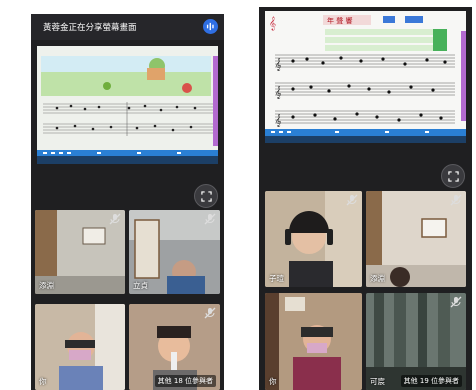 The height and width of the screenshot is (390, 476). What do you see at coordinates (210, 26) in the screenshot?
I see `audio-icon` at bounding box center [210, 26].